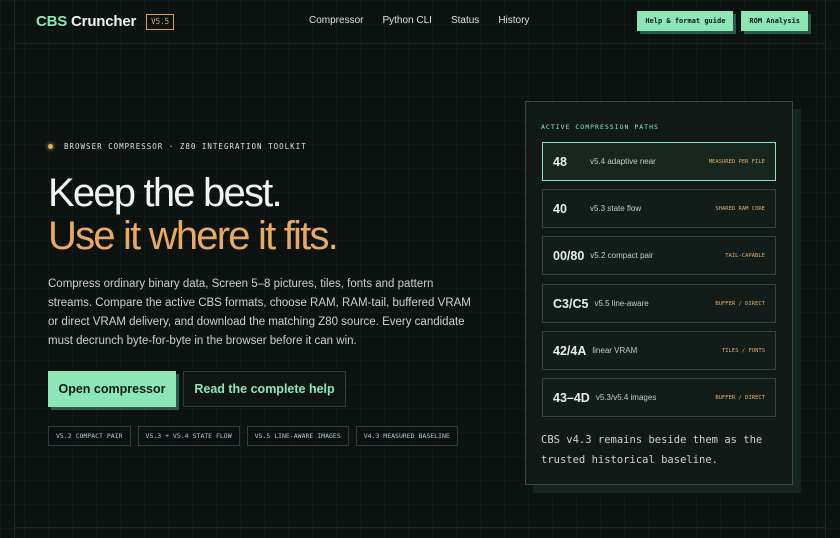 Image resolution: width=840 pixels, height=538 pixels. Describe the element at coordinates (600, 127) in the screenshot. I see `panel-label: ACTIVE COMPRESSION PATHS` at that location.